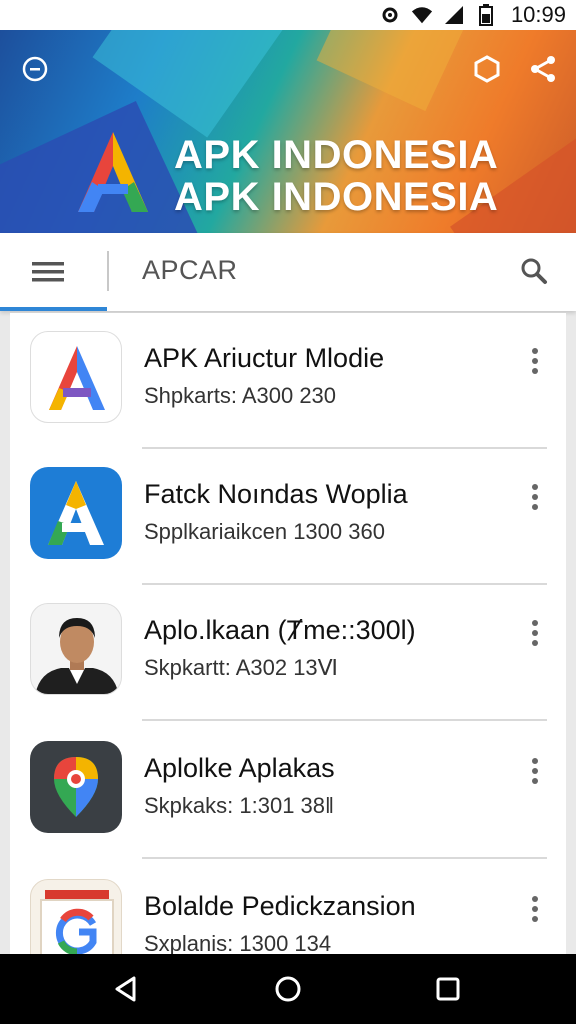 This screenshot has width=576, height=1024. Describe the element at coordinates (454, 15) in the screenshot. I see `signal-icon` at that location.